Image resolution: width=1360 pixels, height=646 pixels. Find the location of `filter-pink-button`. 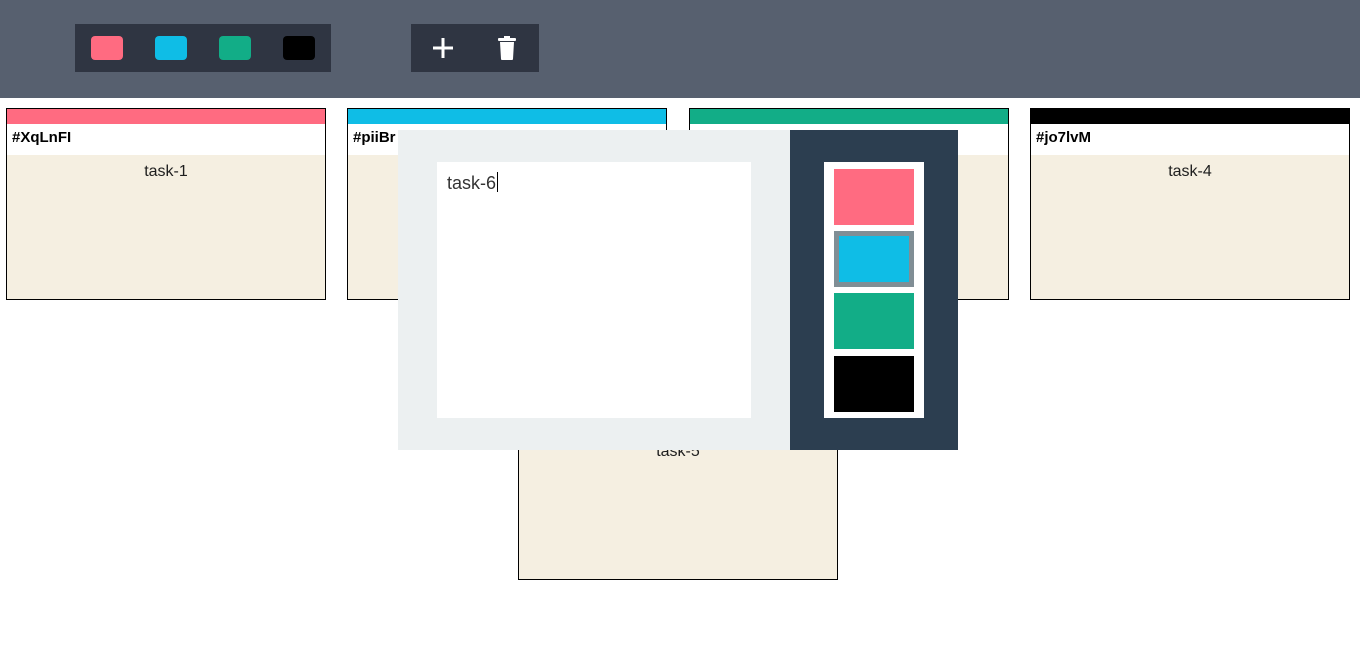

filter-pink-button is located at coordinates (107, 48).